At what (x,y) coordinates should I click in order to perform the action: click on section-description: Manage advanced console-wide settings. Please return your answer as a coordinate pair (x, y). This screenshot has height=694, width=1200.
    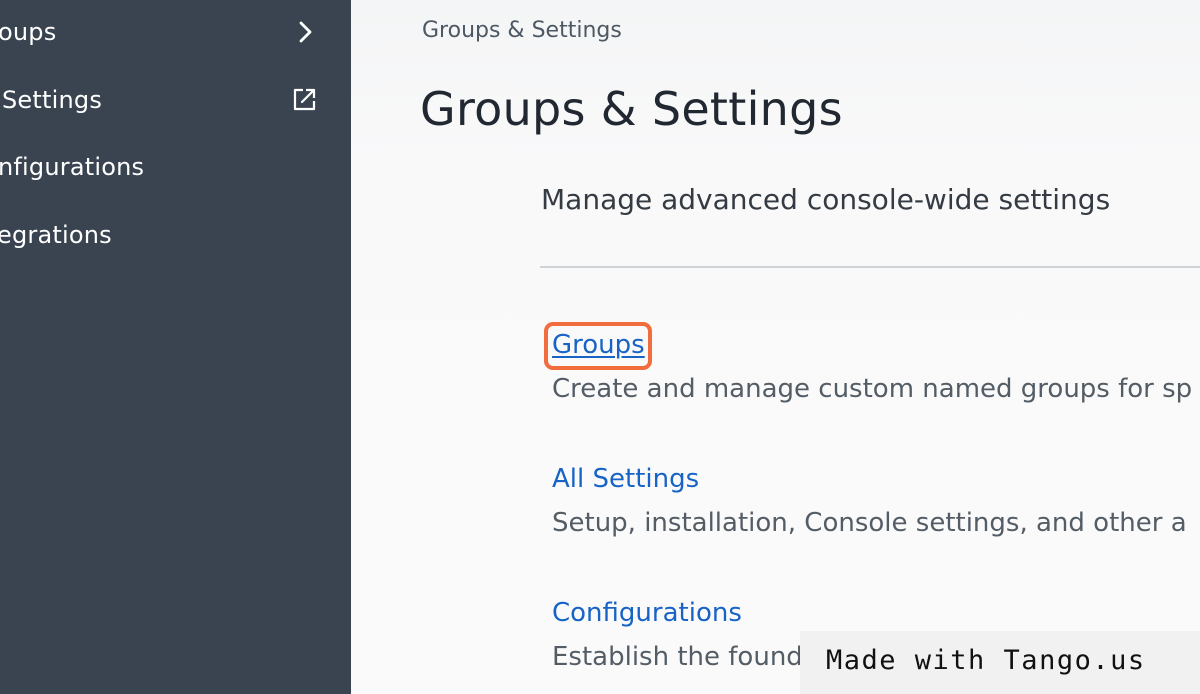
    Looking at the image, I should click on (826, 199).